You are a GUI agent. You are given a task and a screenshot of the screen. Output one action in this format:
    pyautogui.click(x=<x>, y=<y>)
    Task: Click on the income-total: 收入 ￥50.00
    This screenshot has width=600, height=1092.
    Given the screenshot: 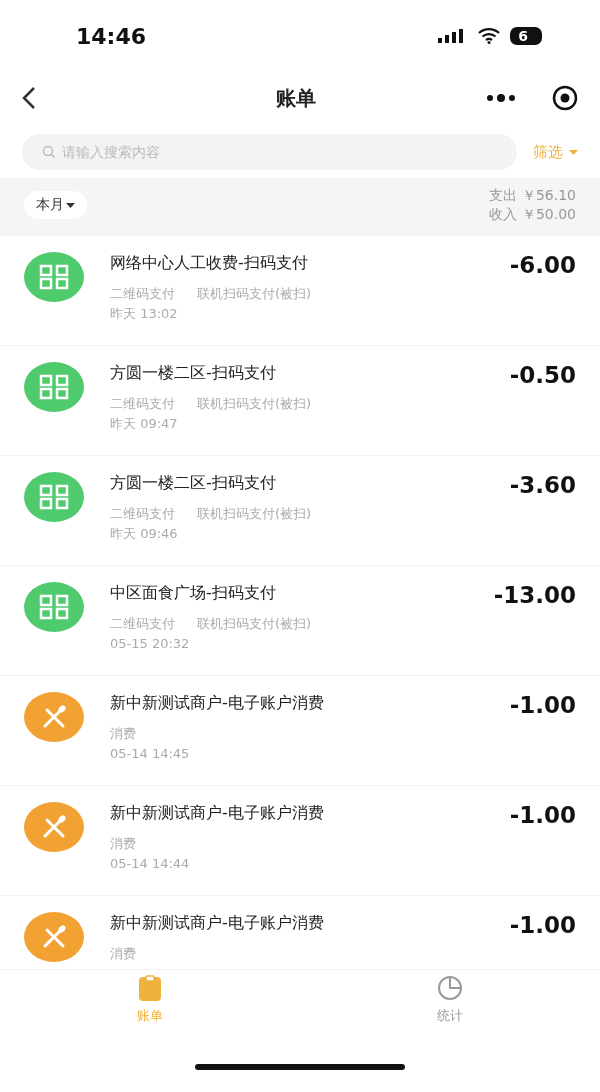 What is the action you would take?
    pyautogui.click(x=532, y=214)
    